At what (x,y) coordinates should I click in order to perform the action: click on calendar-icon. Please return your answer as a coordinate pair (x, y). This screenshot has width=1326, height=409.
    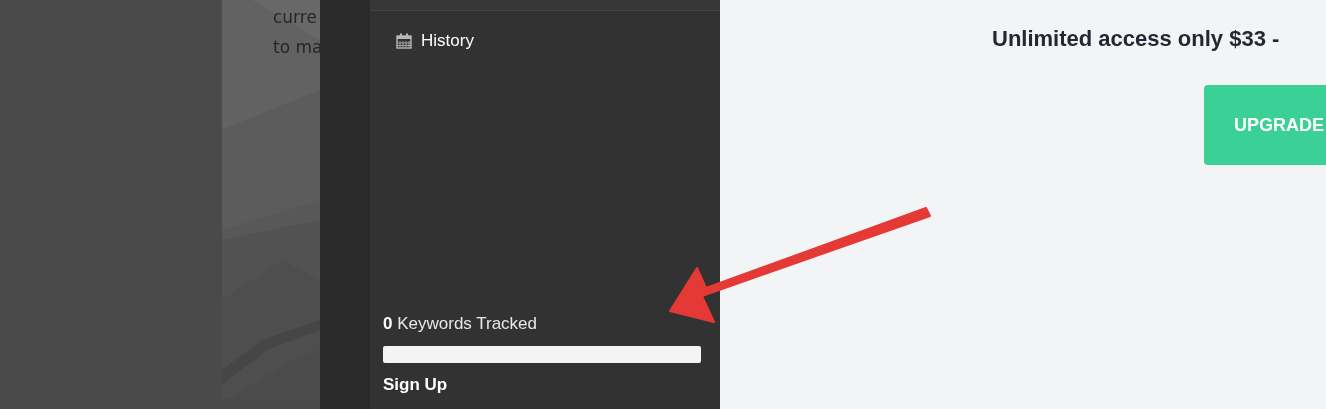
    Looking at the image, I should click on (404, 41).